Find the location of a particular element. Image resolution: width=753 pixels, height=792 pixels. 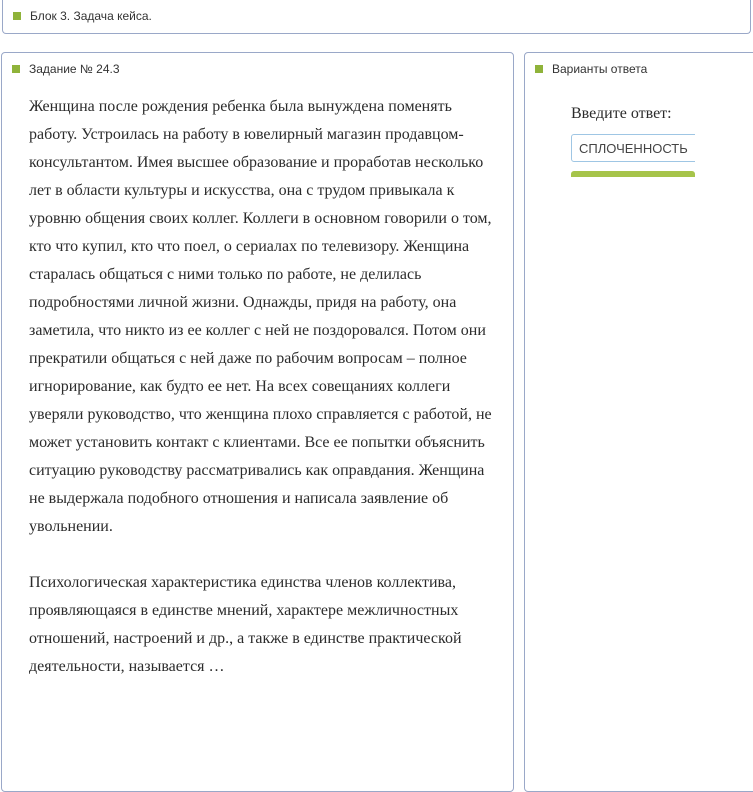

task-title: Задание № 24.3 is located at coordinates (74, 69).